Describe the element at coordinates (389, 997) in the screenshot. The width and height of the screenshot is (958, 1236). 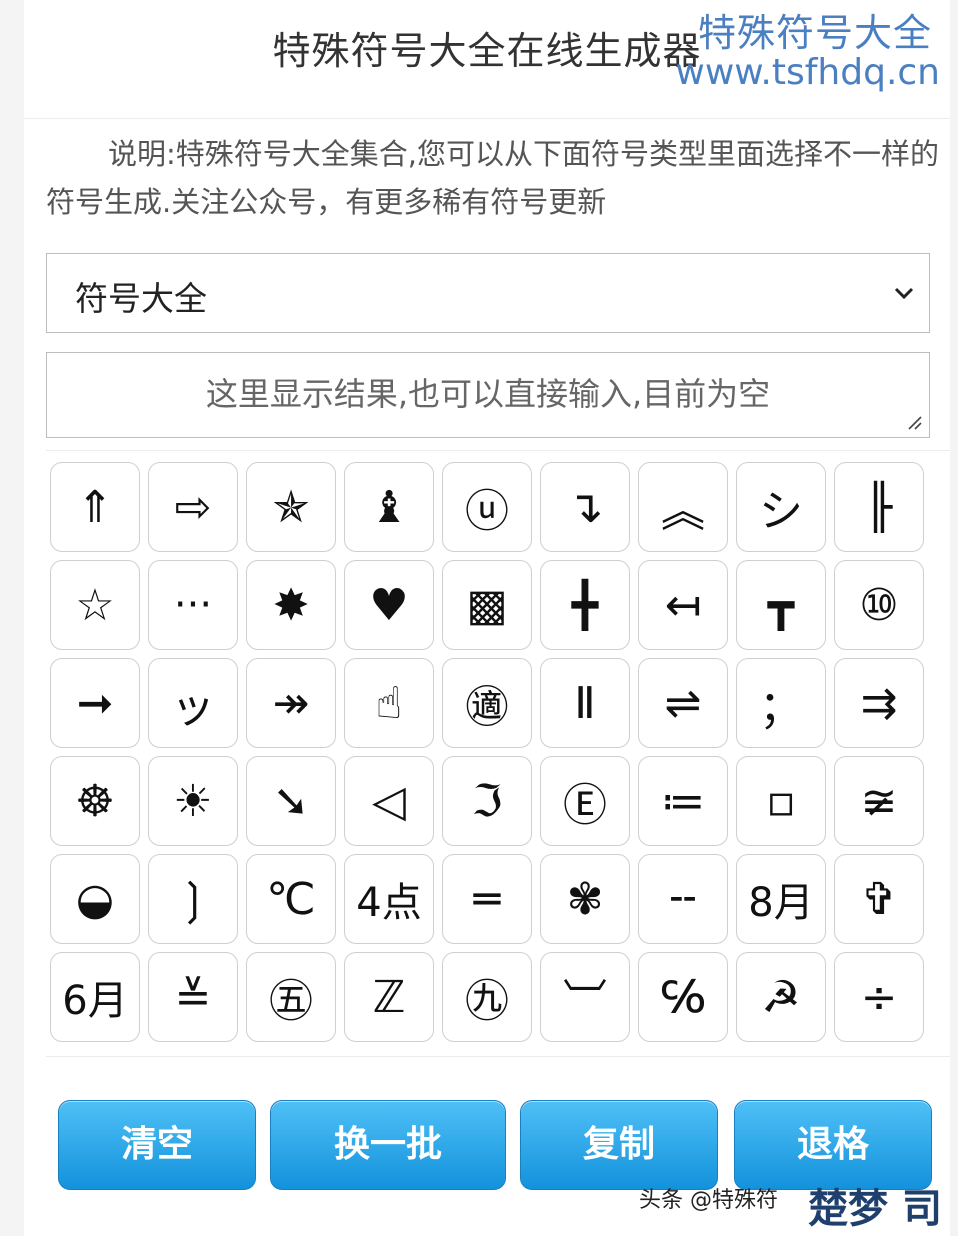
I see `symbol-cell: ℤ` at that location.